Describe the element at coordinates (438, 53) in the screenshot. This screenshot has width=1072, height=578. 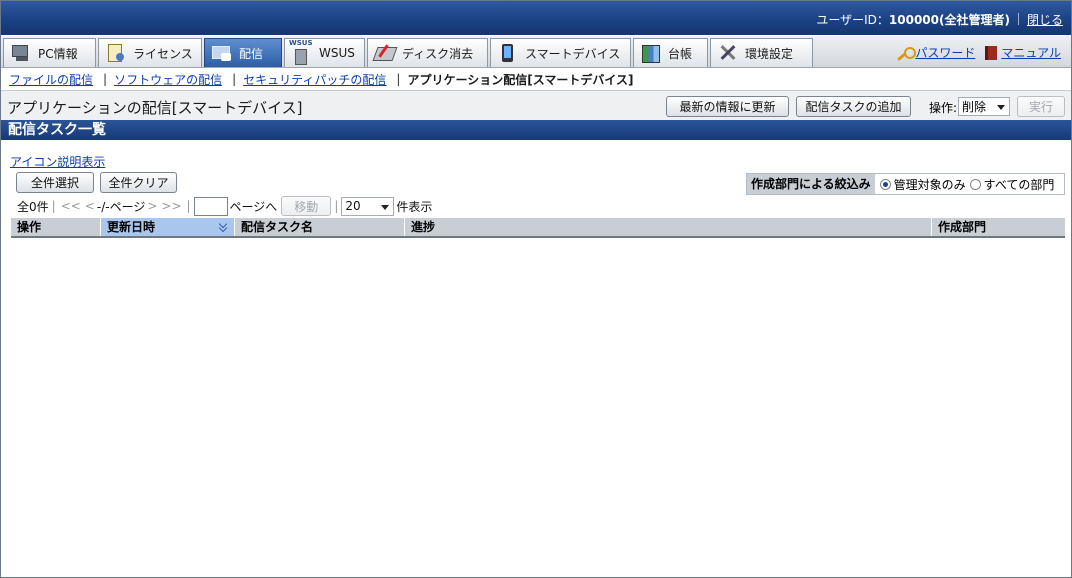
I see `tab-label: ディスク消去` at that location.